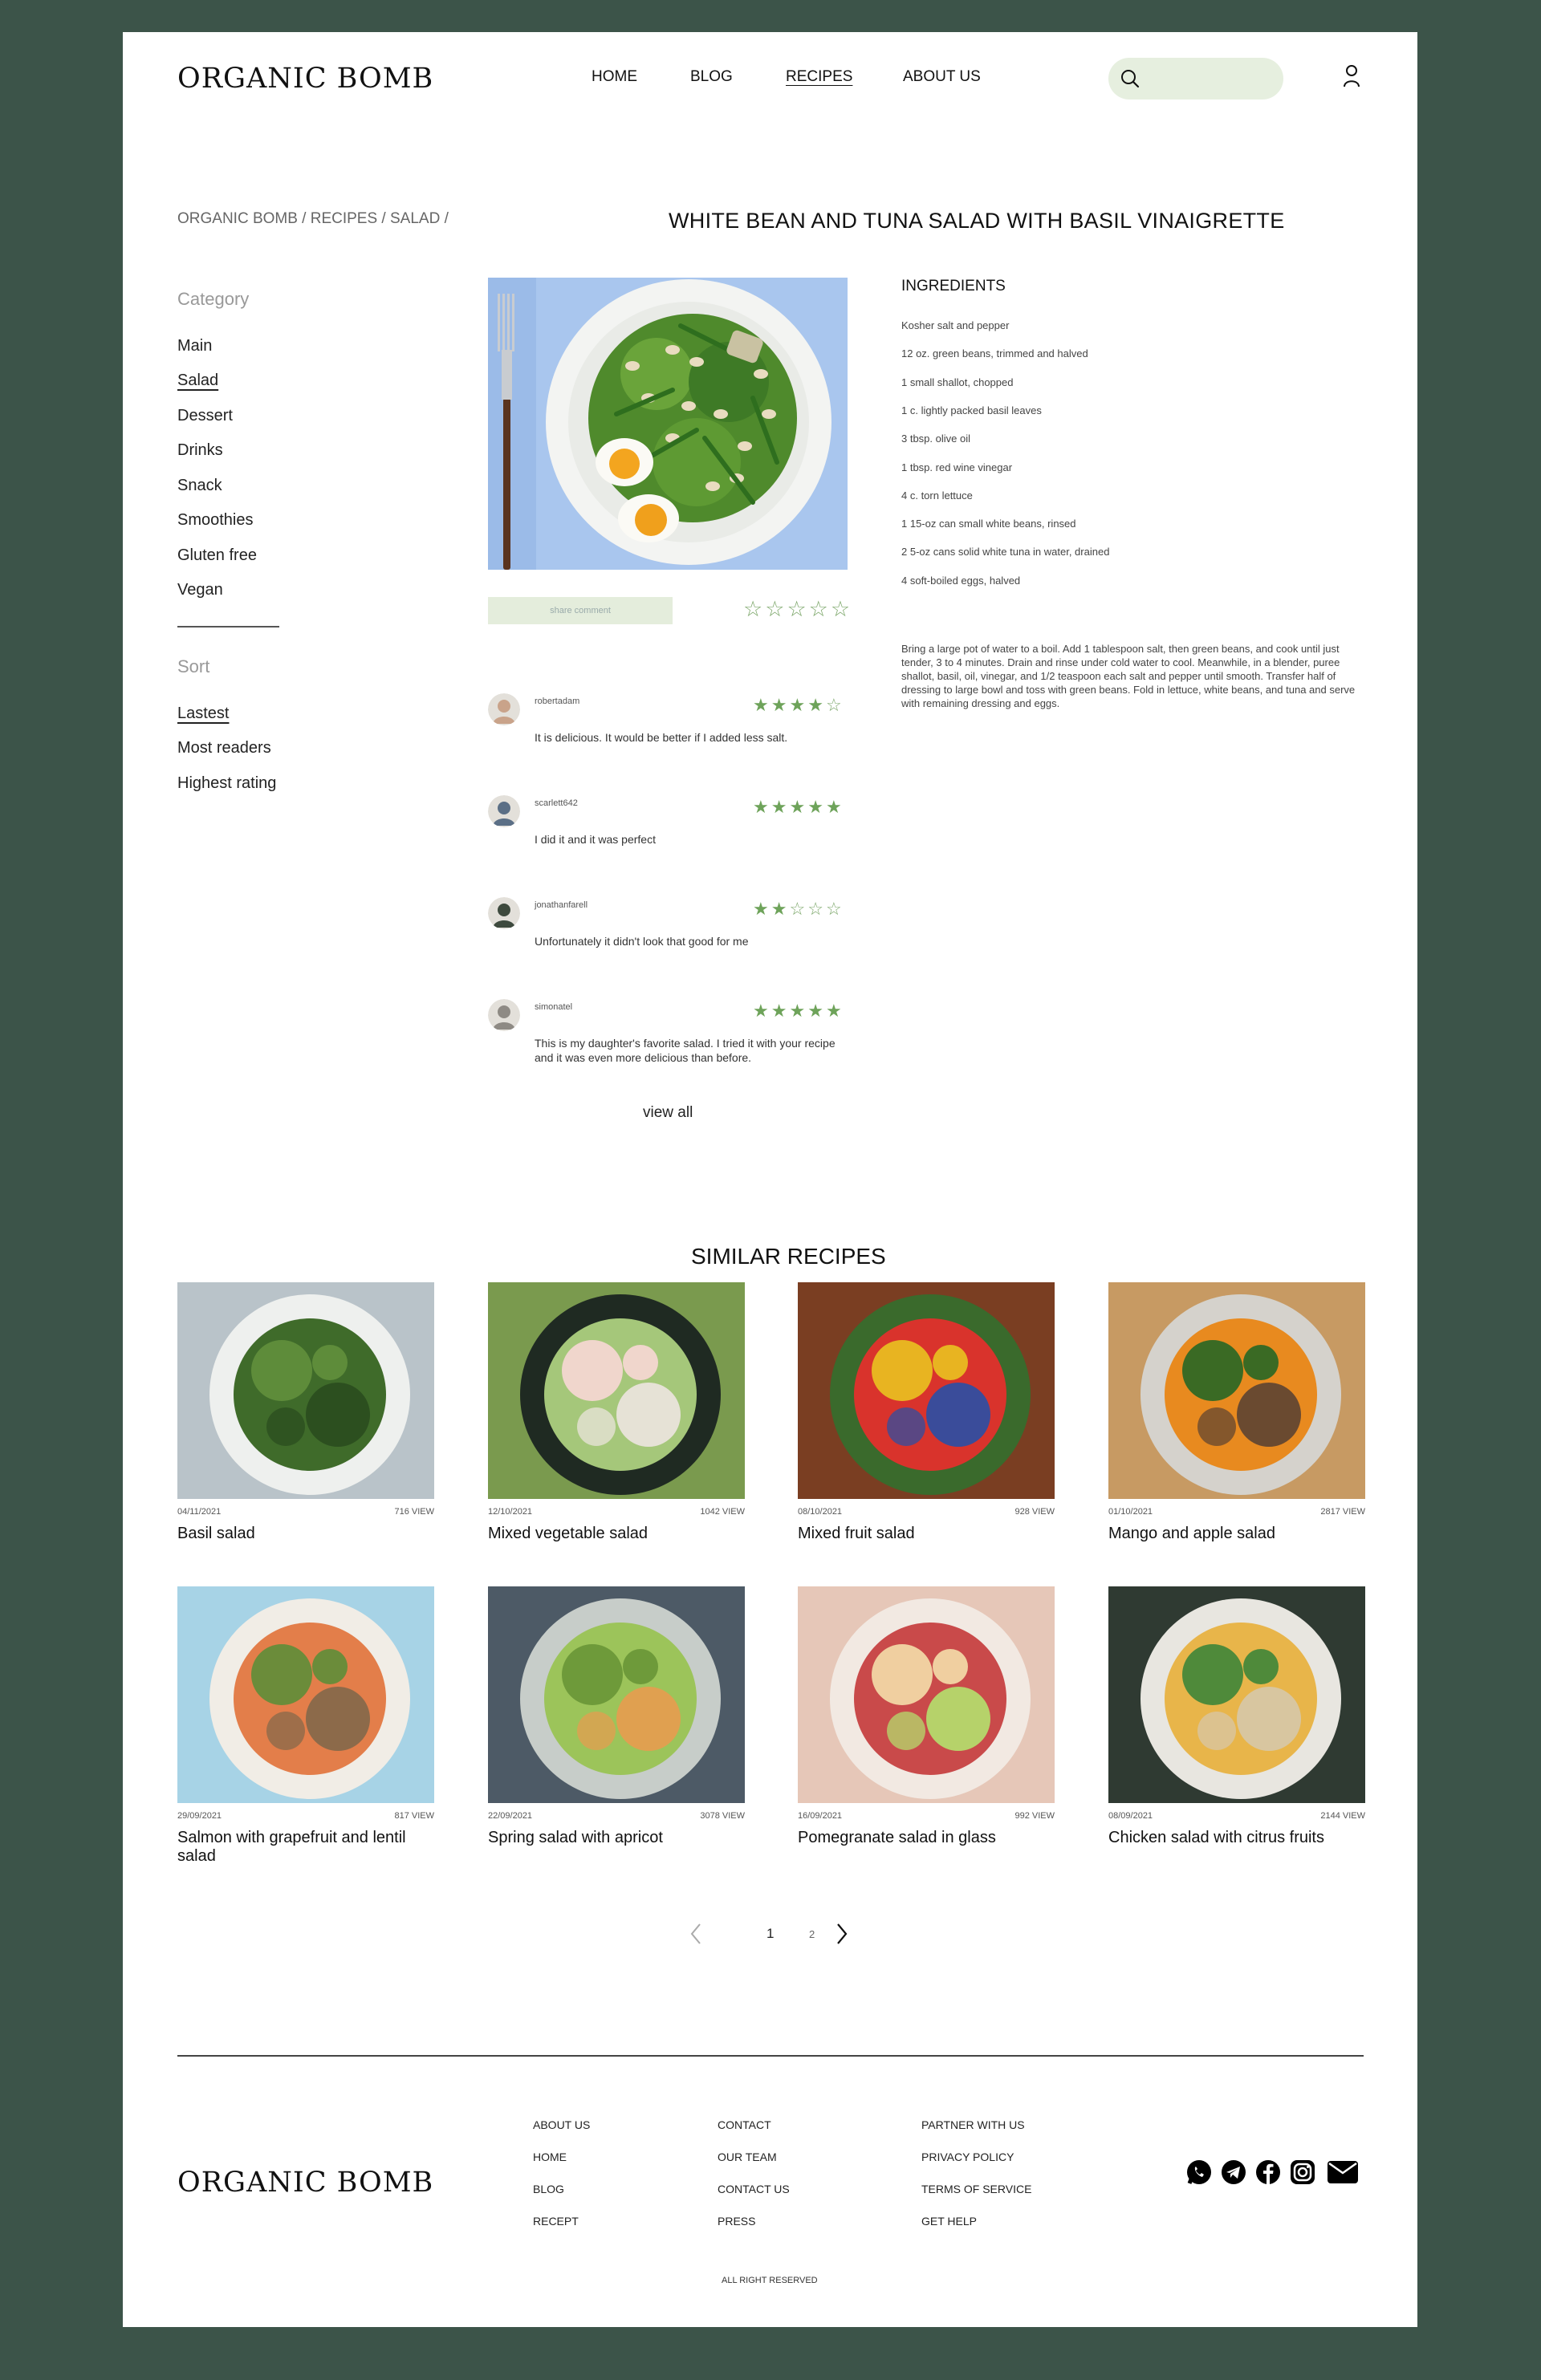  Describe the element at coordinates (616, 1838) in the screenshot. I see `recipe-card-title: Spring salad with apricot` at that location.